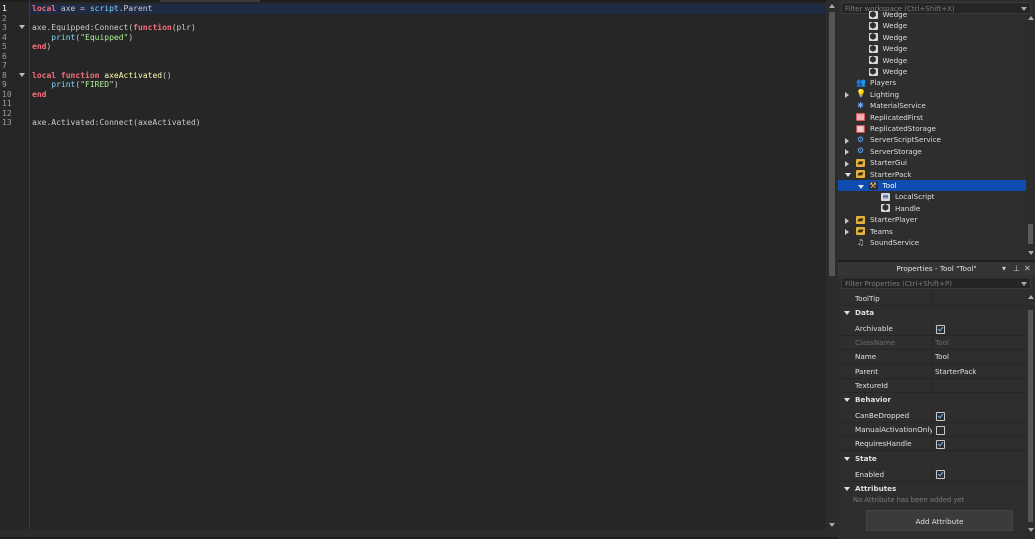  Describe the element at coordinates (428, 123) in the screenshot. I see `code-line: axe.Activated:Connect(axeActivated)` at that location.